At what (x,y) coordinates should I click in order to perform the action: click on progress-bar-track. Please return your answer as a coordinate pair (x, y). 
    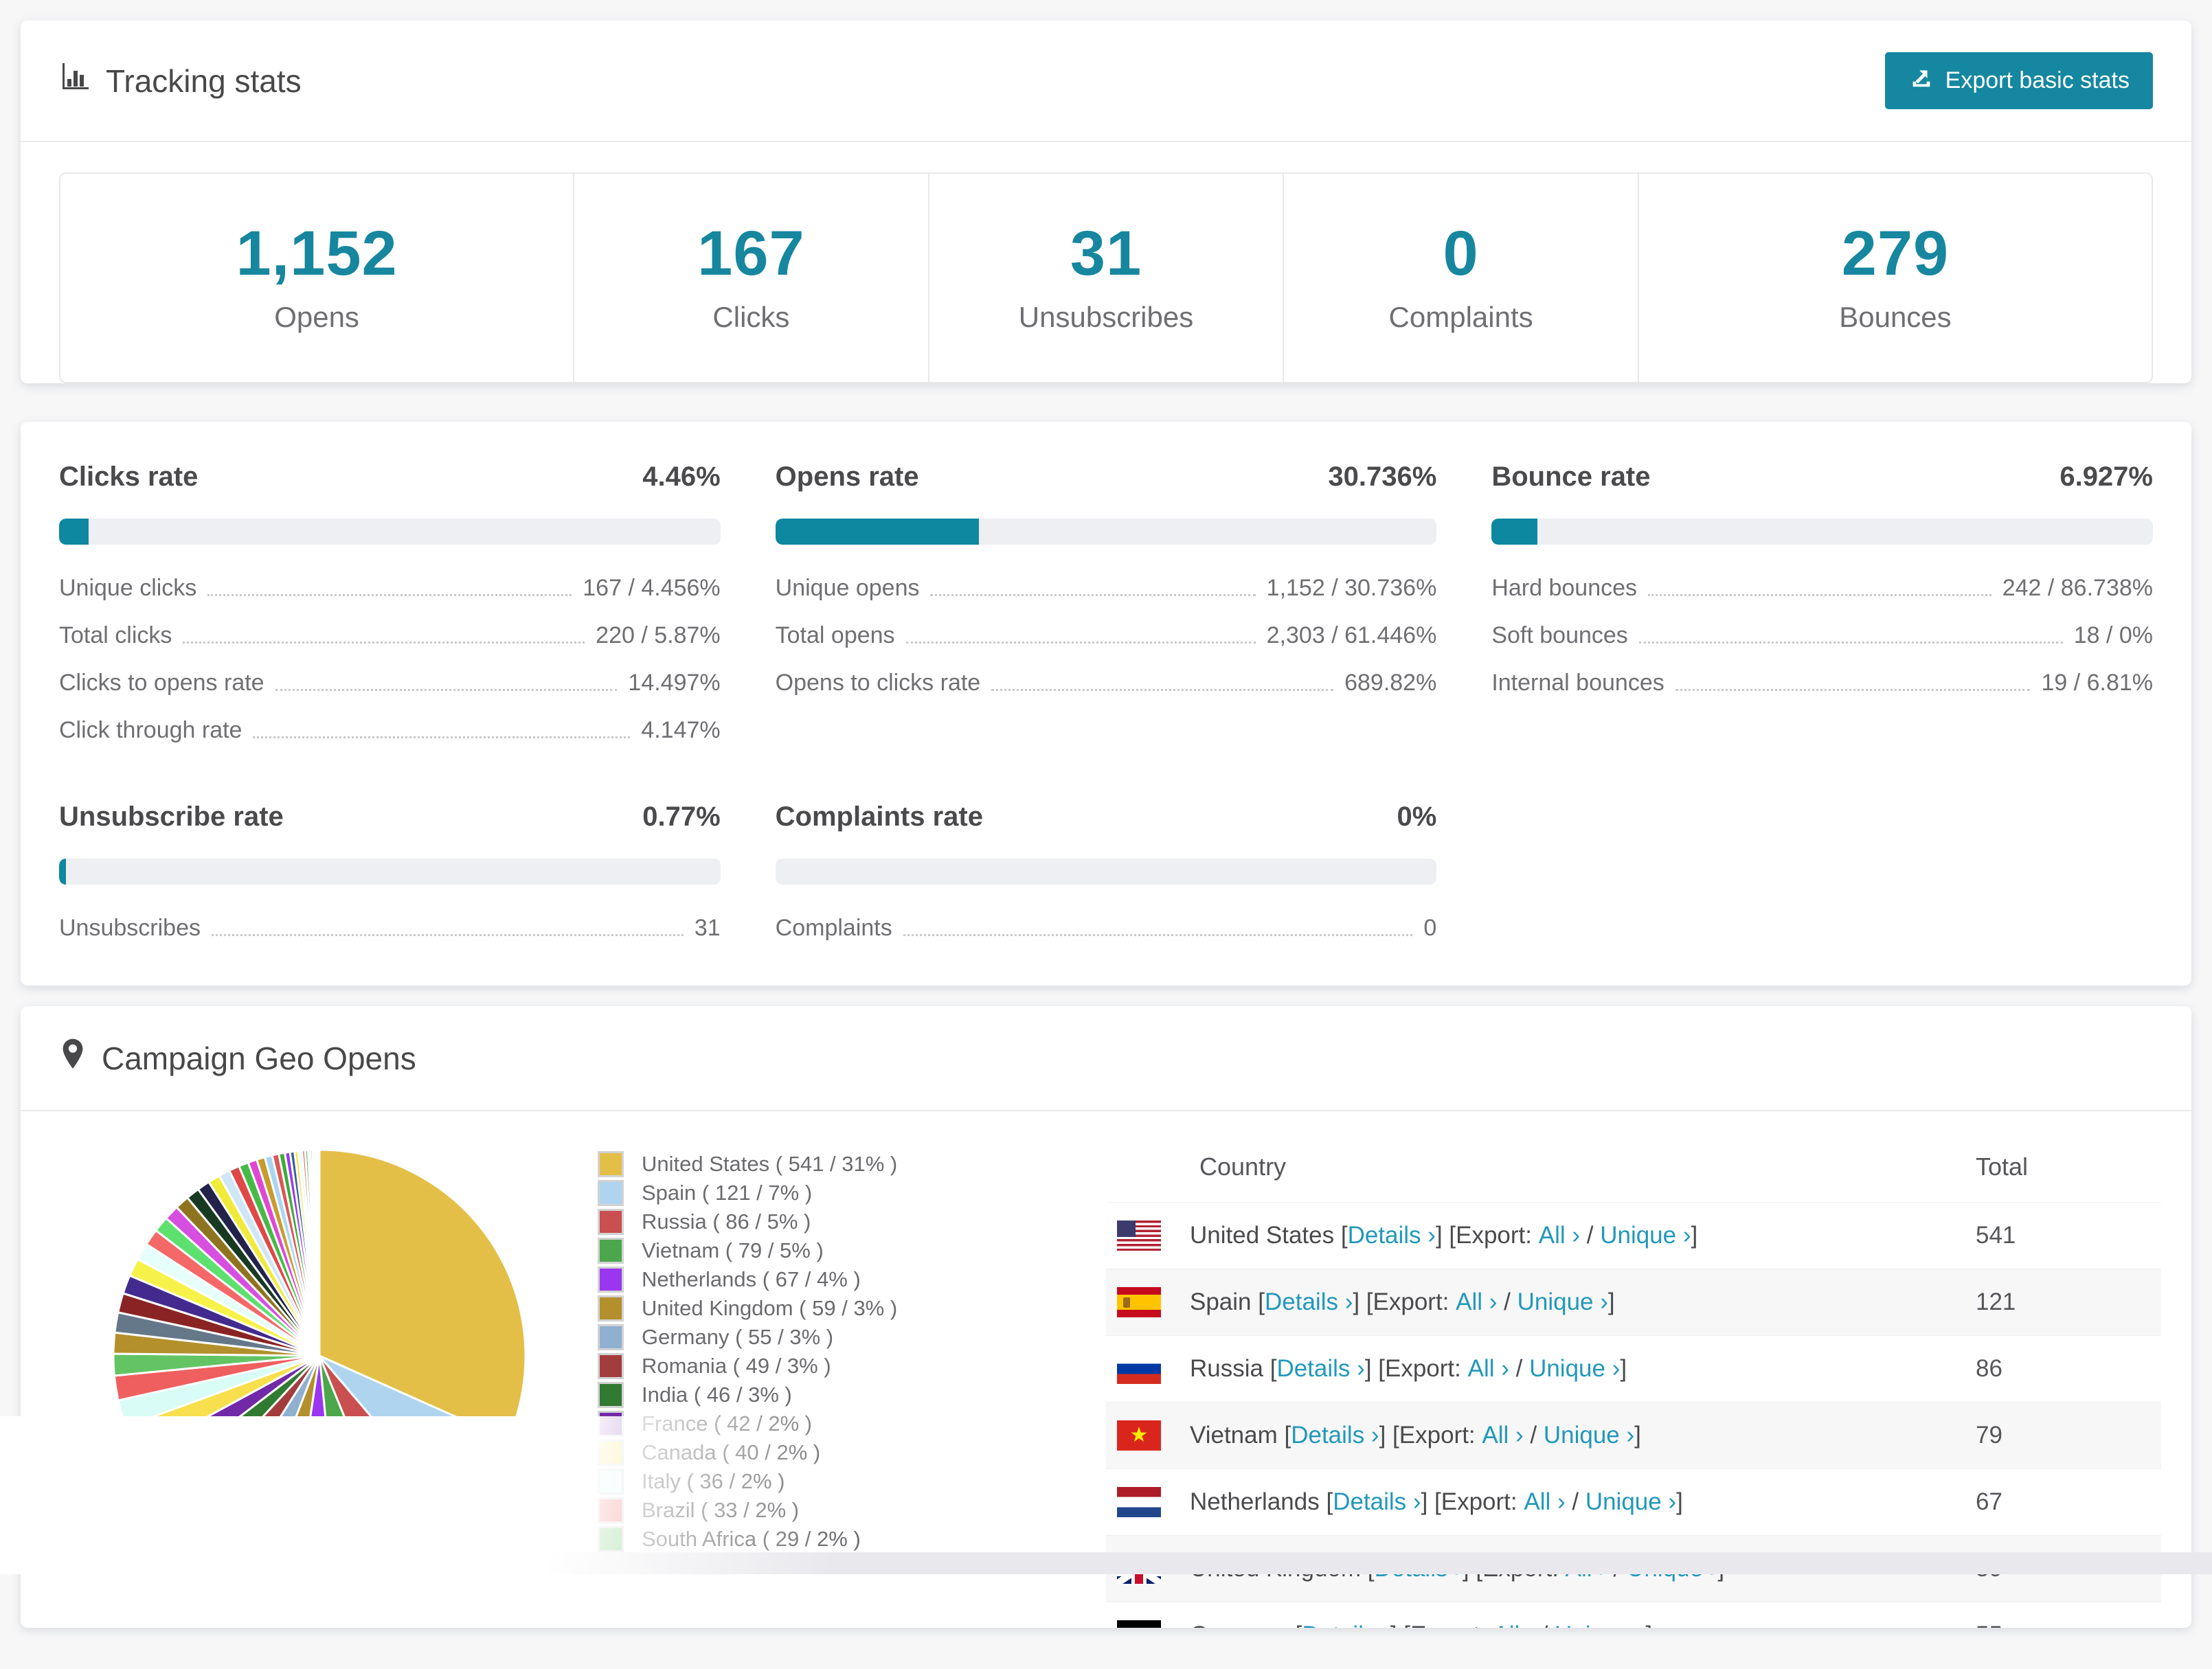
    Looking at the image, I should click on (1106, 872).